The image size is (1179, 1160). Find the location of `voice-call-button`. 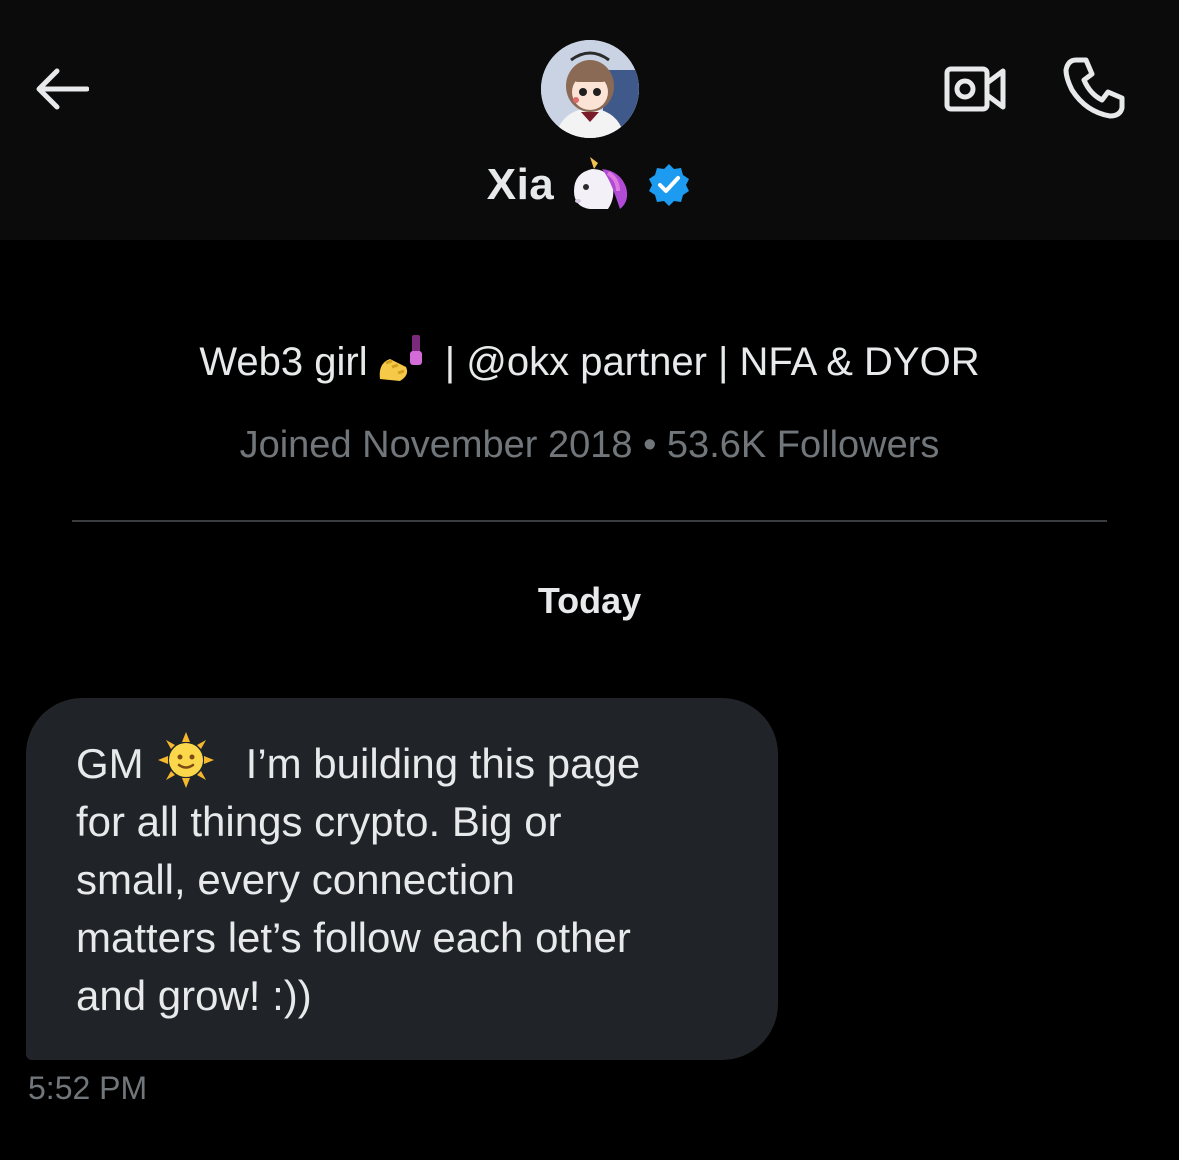

voice-call-button is located at coordinates (1094, 88).